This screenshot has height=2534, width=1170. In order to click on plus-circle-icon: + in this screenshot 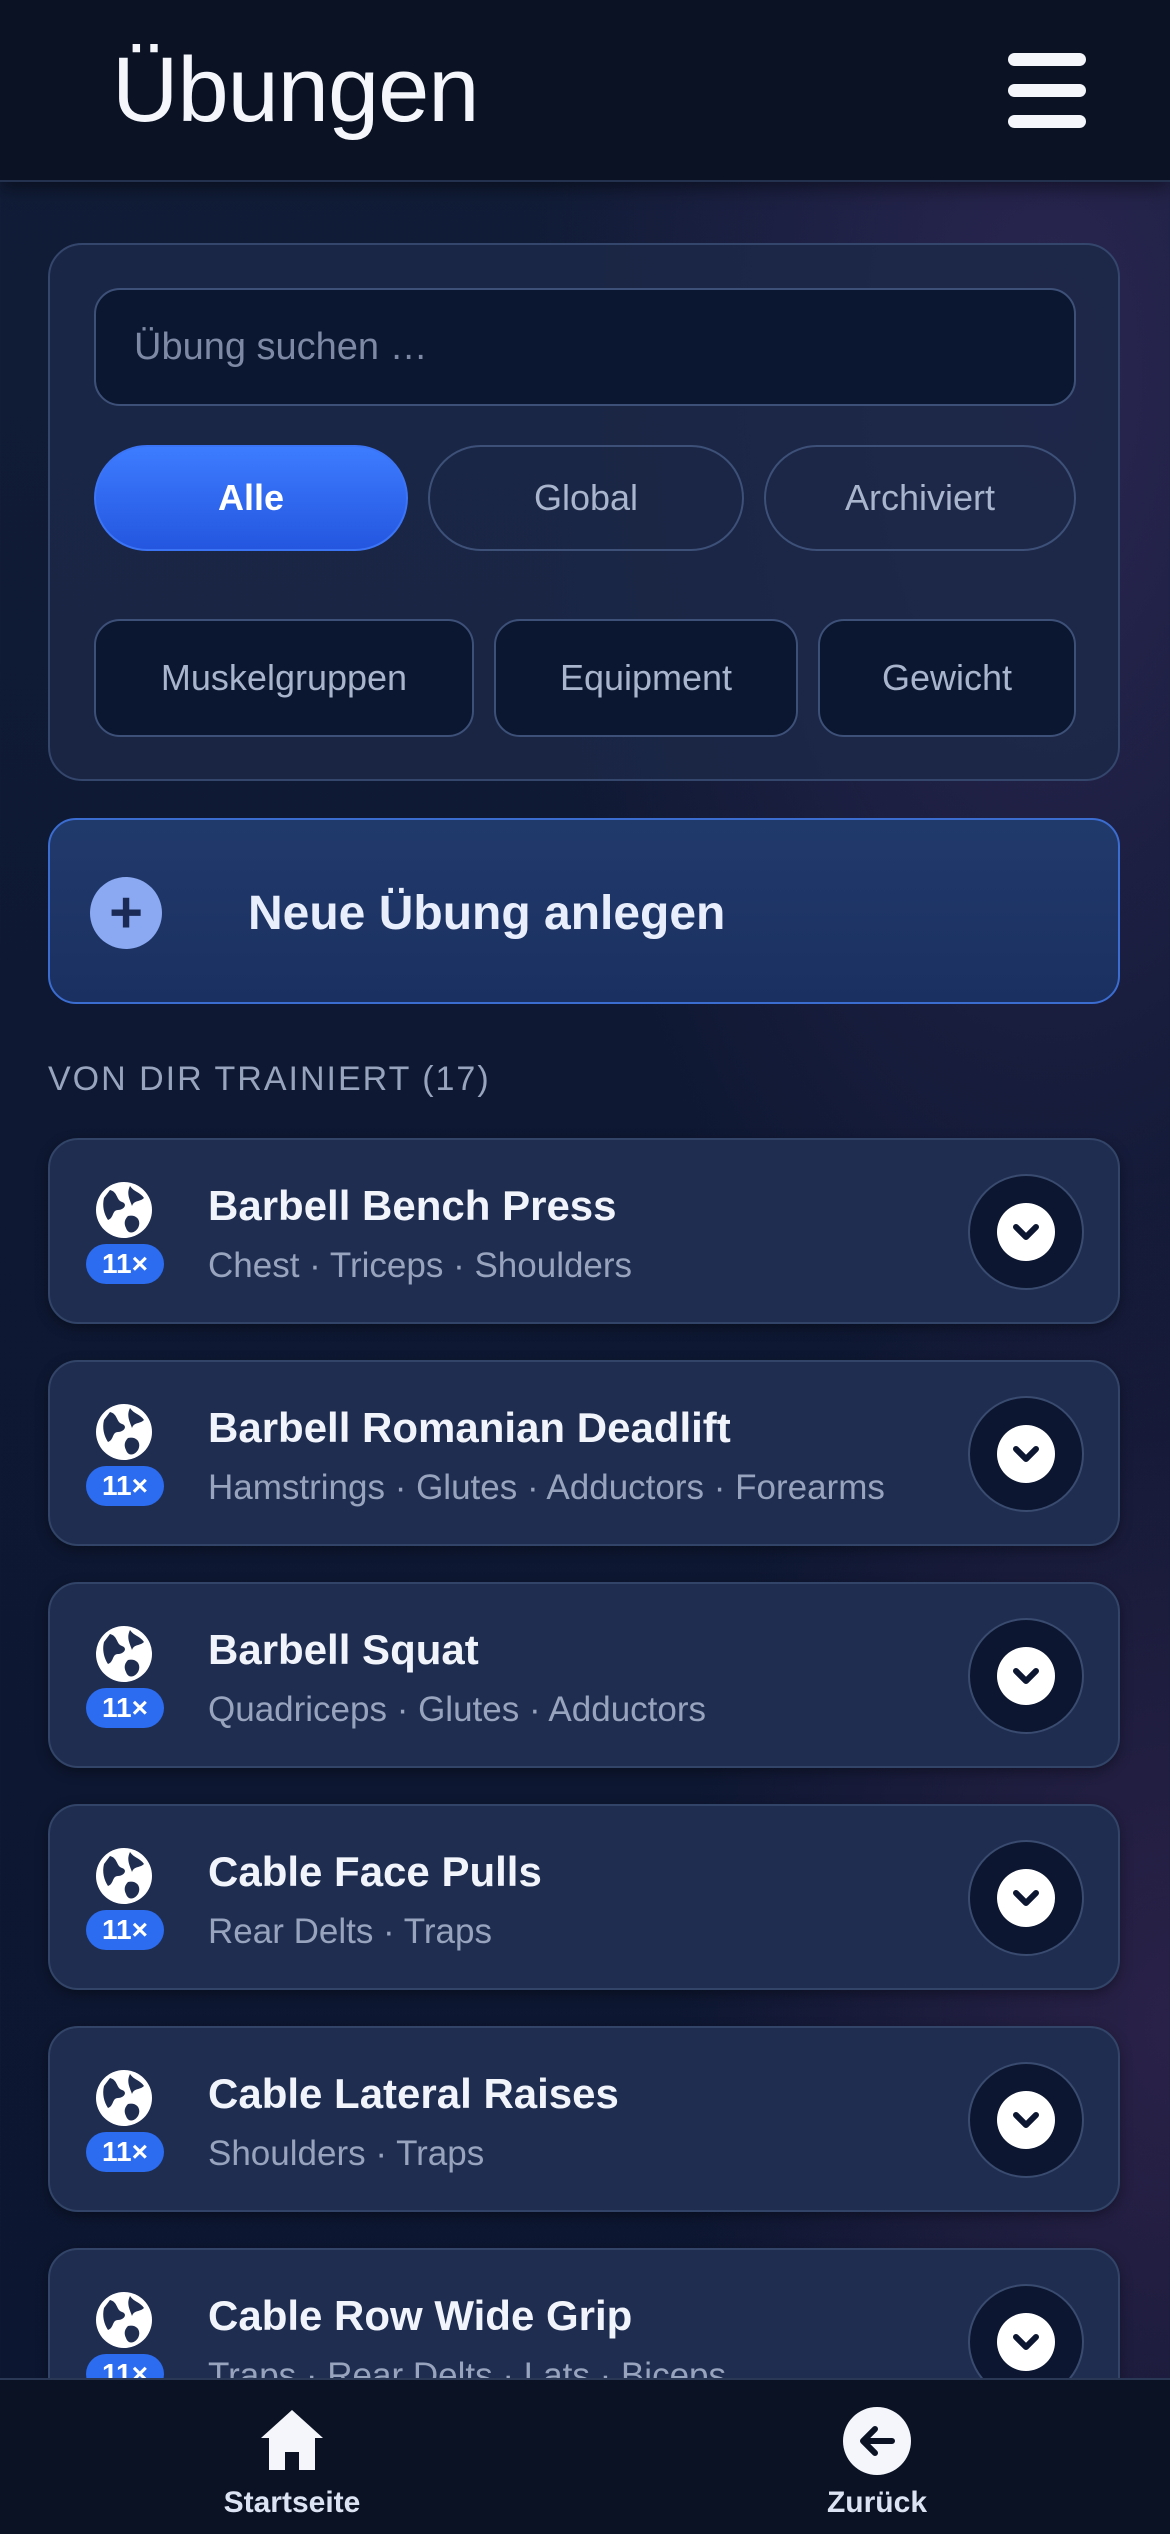, I will do `click(126, 913)`.